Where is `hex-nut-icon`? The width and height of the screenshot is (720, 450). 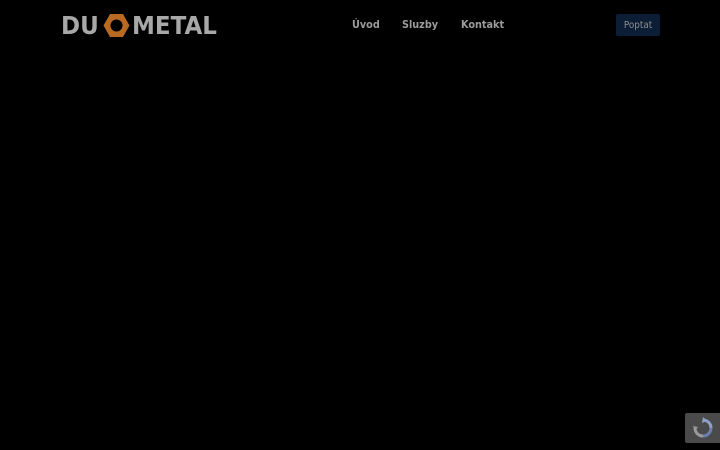
hex-nut-icon is located at coordinates (116, 25).